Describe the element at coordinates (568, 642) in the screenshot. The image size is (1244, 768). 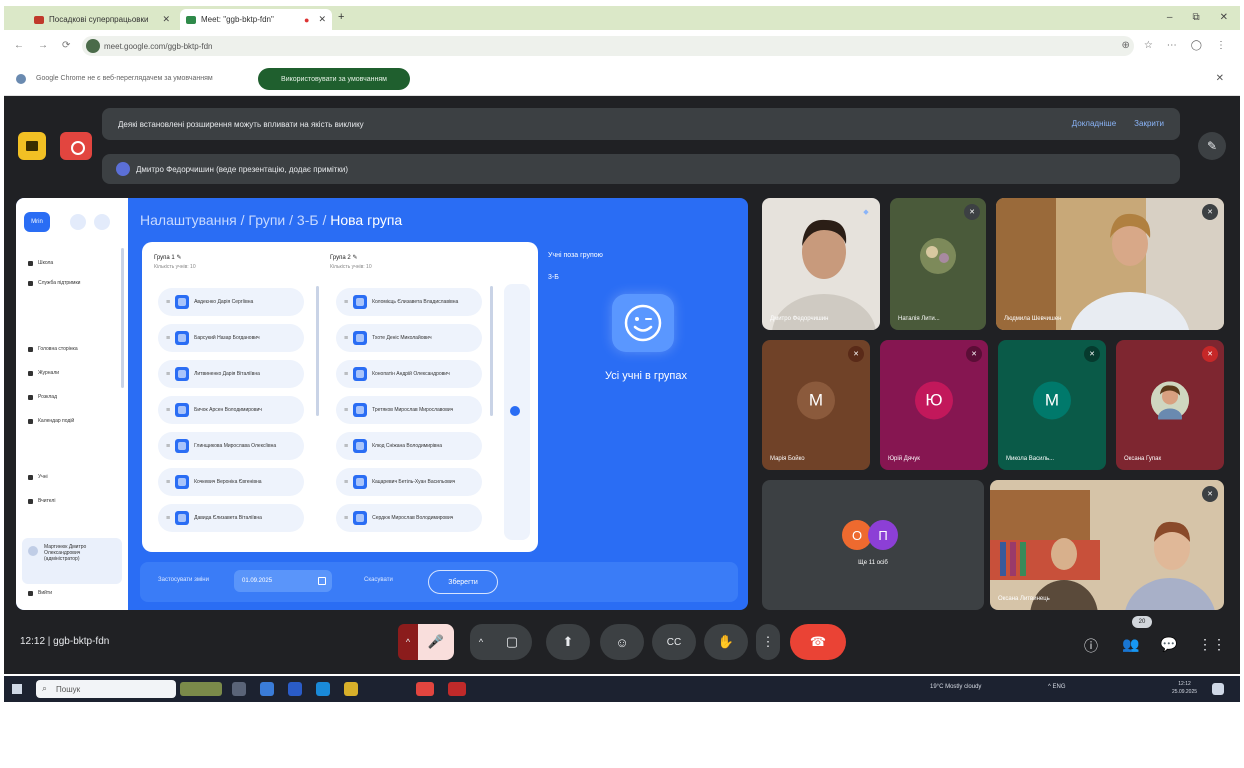
I see `present-button: ⬆` at that location.